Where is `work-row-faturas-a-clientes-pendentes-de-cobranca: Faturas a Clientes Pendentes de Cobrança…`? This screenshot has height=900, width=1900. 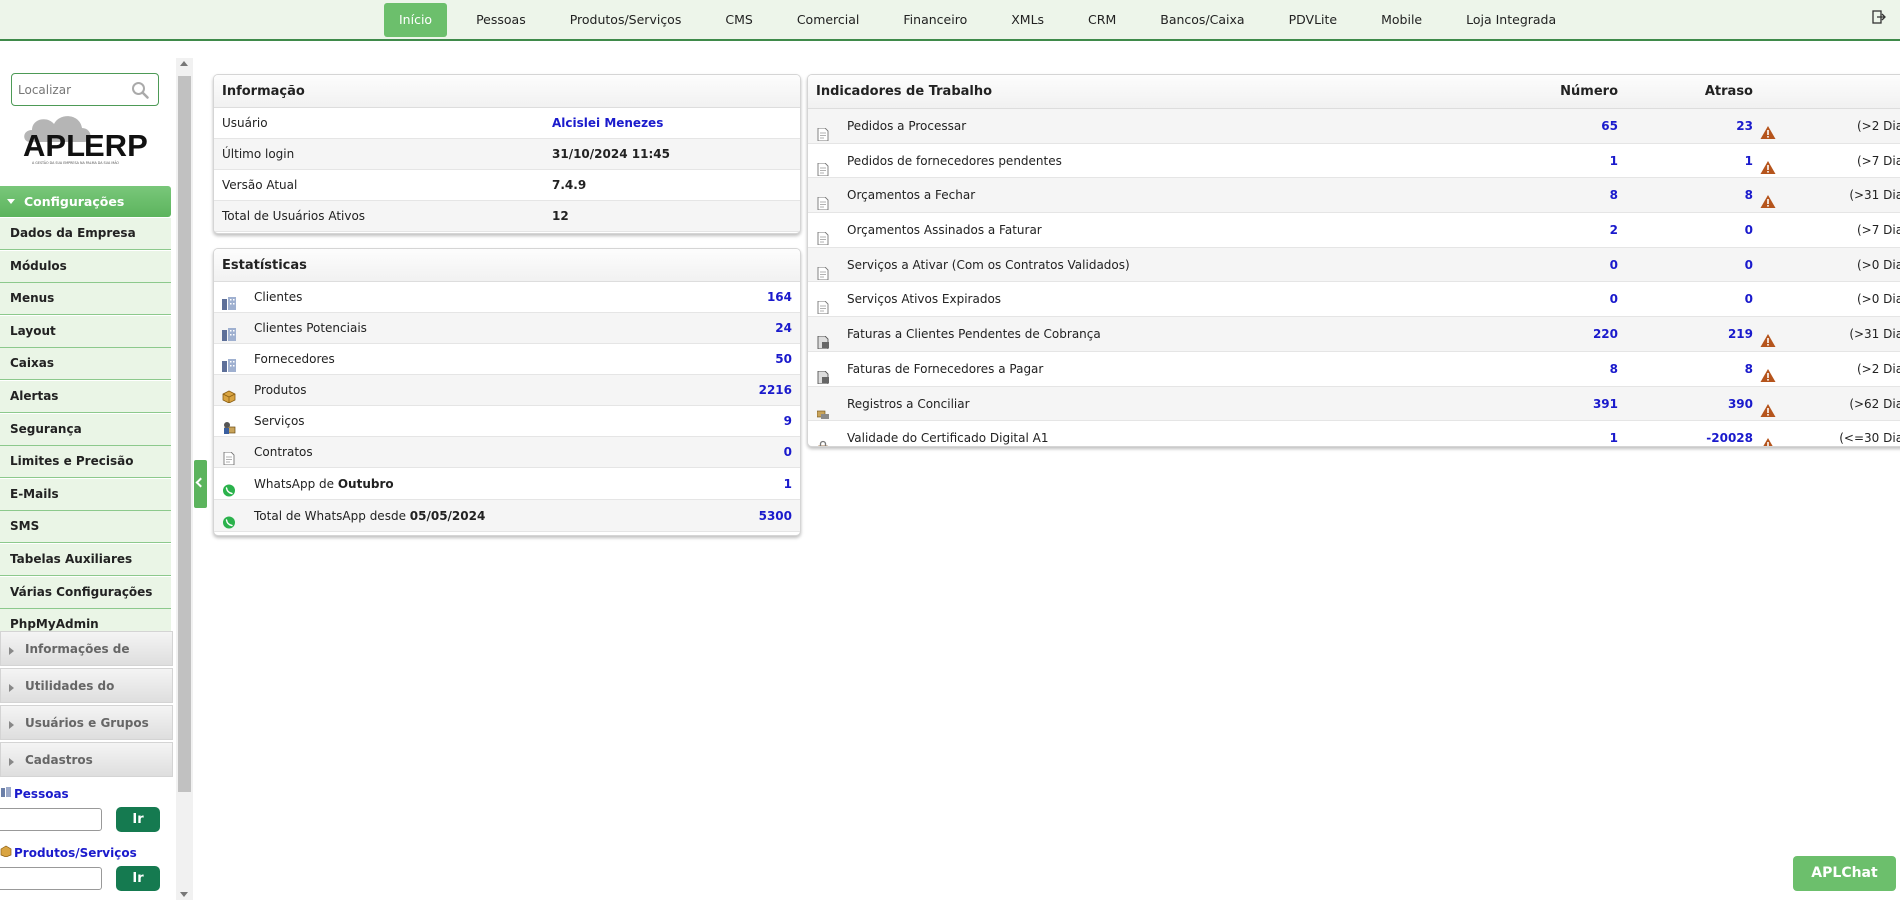
work-row-faturas-a-clientes-pendentes-de-cobranca: Faturas a Clientes Pendentes de Cobrança… is located at coordinates (1354, 334).